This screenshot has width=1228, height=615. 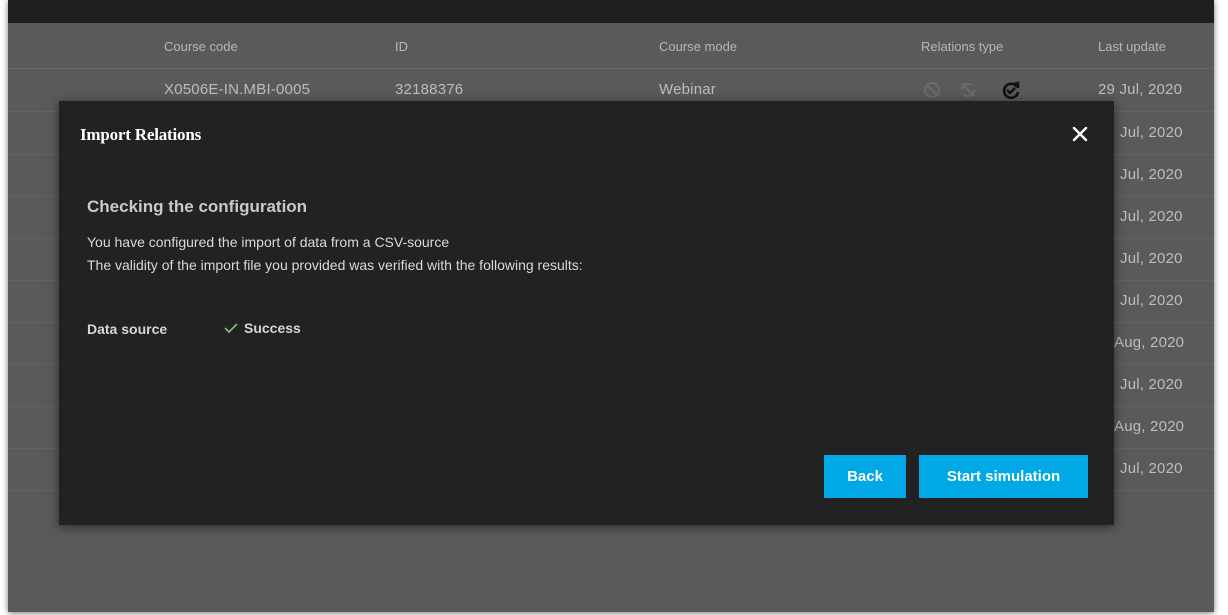 I want to click on relation-sync-disabled-icon, so click(x=968, y=90).